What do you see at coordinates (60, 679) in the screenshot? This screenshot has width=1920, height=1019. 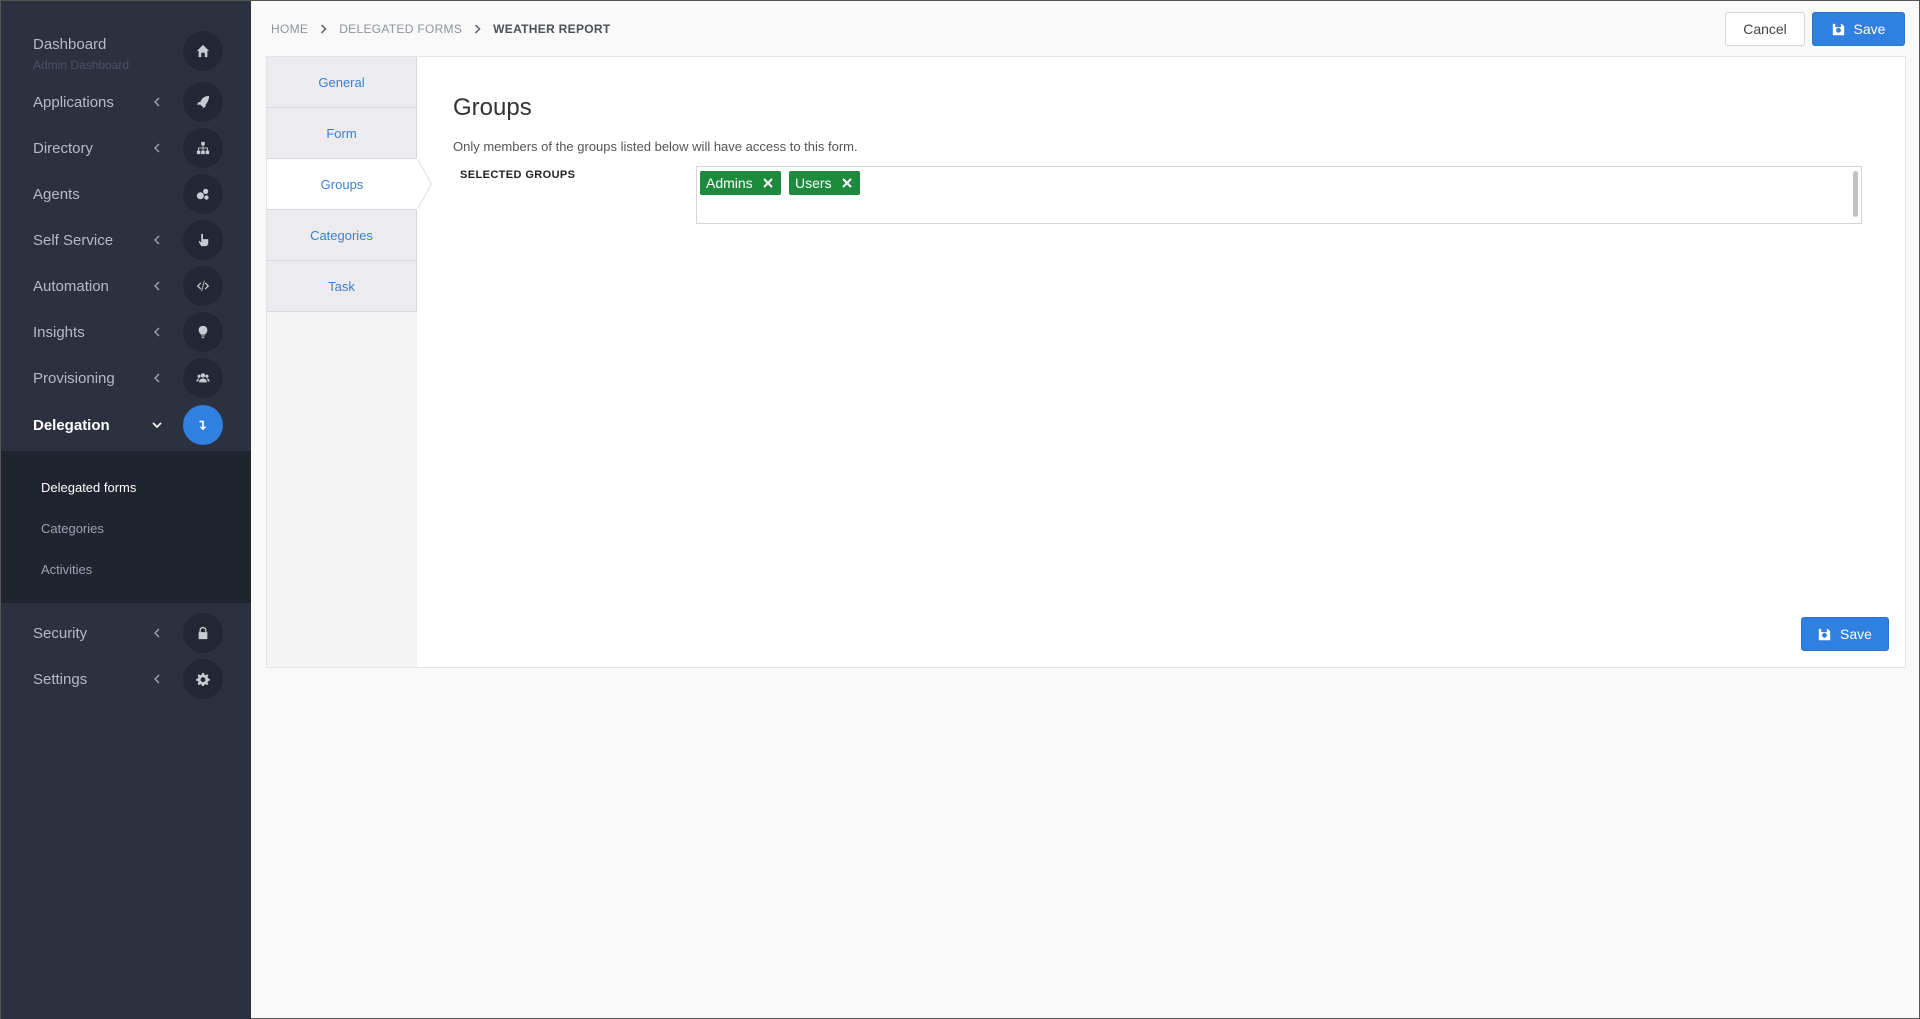 I see `sidebar-item-label: Settings` at bounding box center [60, 679].